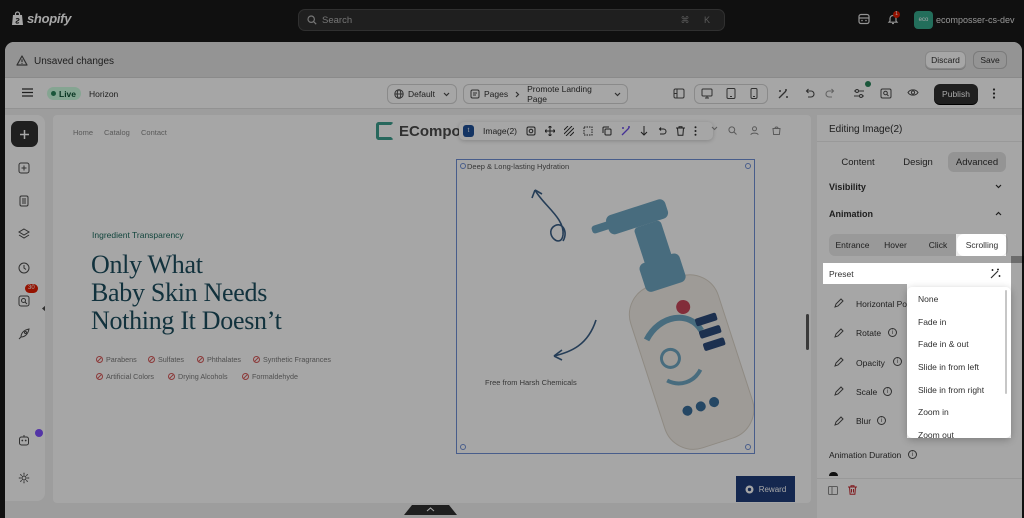 The height and width of the screenshot is (518, 1024). What do you see at coordinates (200, 359) in the screenshot?
I see `no-icon` at bounding box center [200, 359].